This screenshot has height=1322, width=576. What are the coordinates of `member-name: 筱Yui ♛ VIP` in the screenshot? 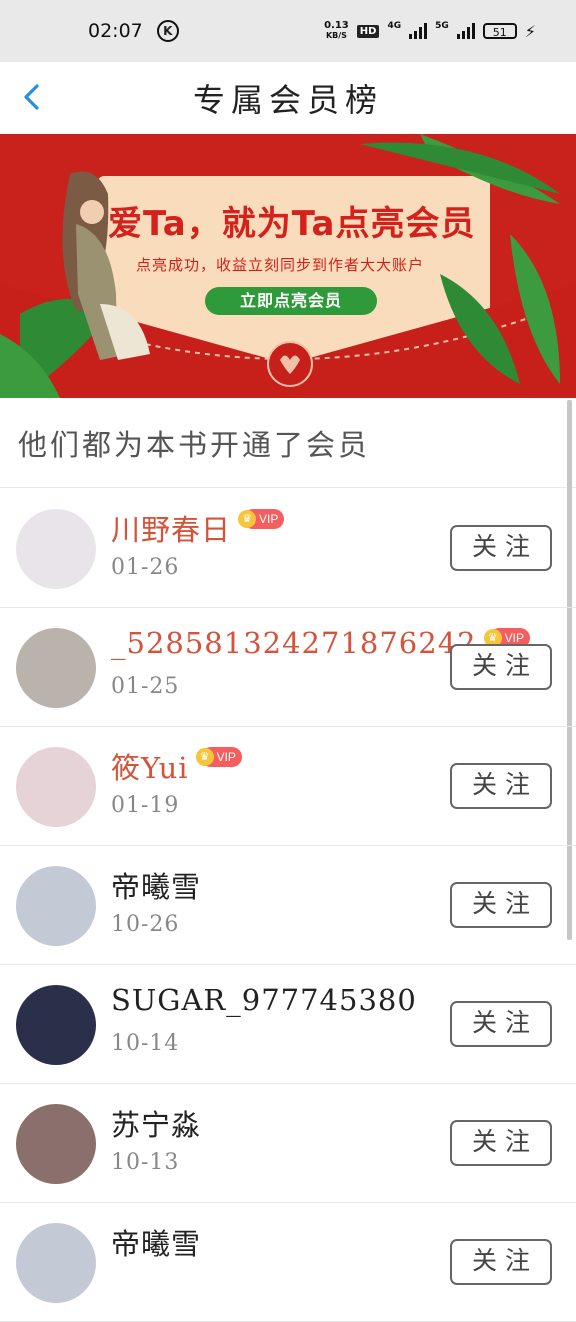 It's located at (176, 766).